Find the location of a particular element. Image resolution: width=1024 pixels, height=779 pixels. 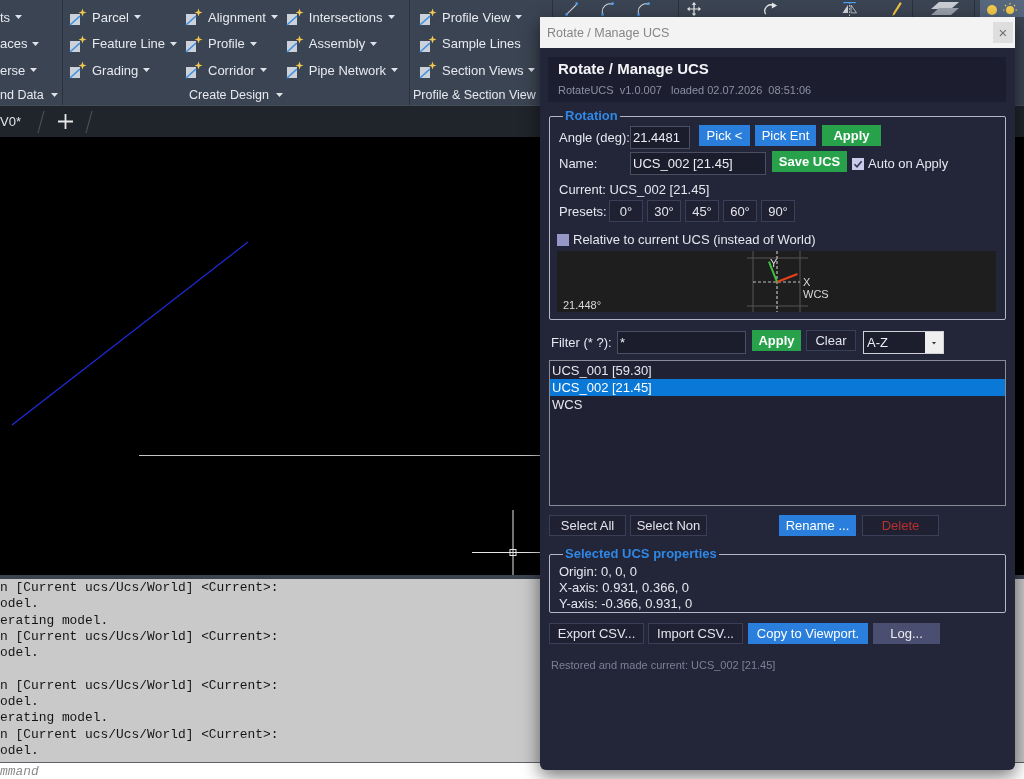

ribbon-button: aces is located at coordinates (20, 43).